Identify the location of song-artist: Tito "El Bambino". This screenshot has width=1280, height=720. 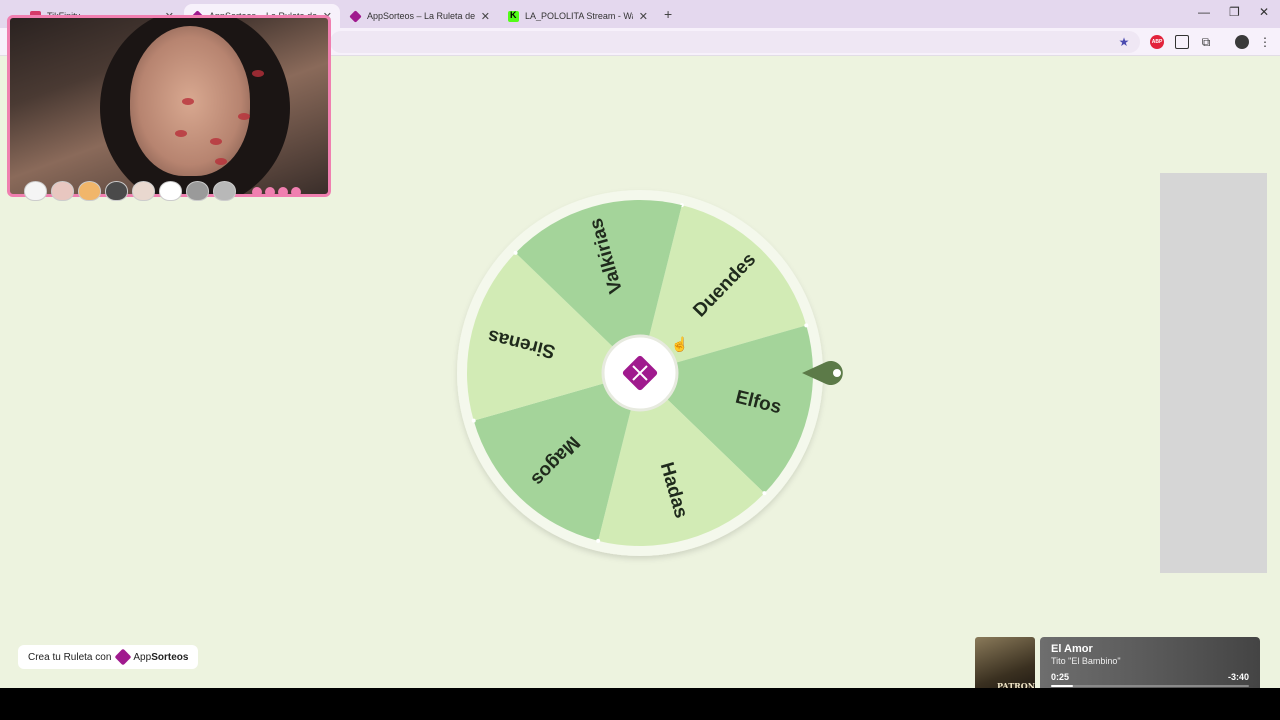
(1086, 661).